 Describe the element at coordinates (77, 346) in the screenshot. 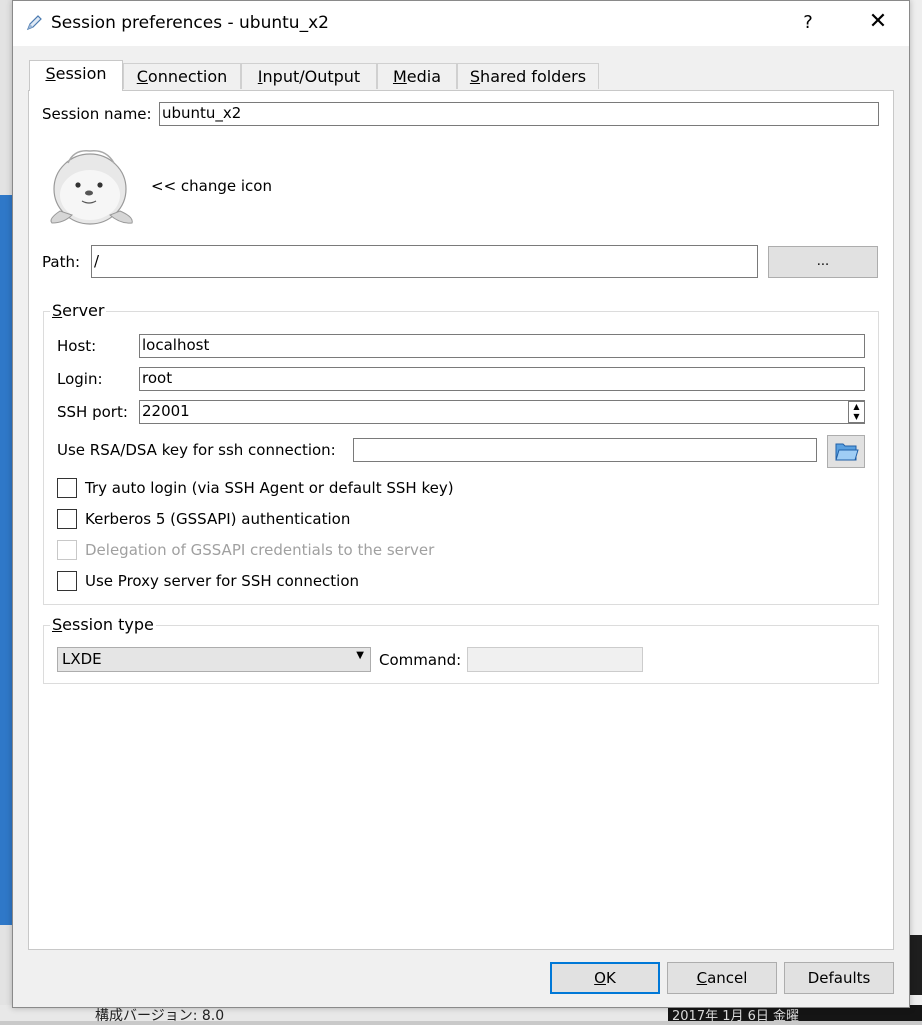

I see `host-label: Host:` at that location.